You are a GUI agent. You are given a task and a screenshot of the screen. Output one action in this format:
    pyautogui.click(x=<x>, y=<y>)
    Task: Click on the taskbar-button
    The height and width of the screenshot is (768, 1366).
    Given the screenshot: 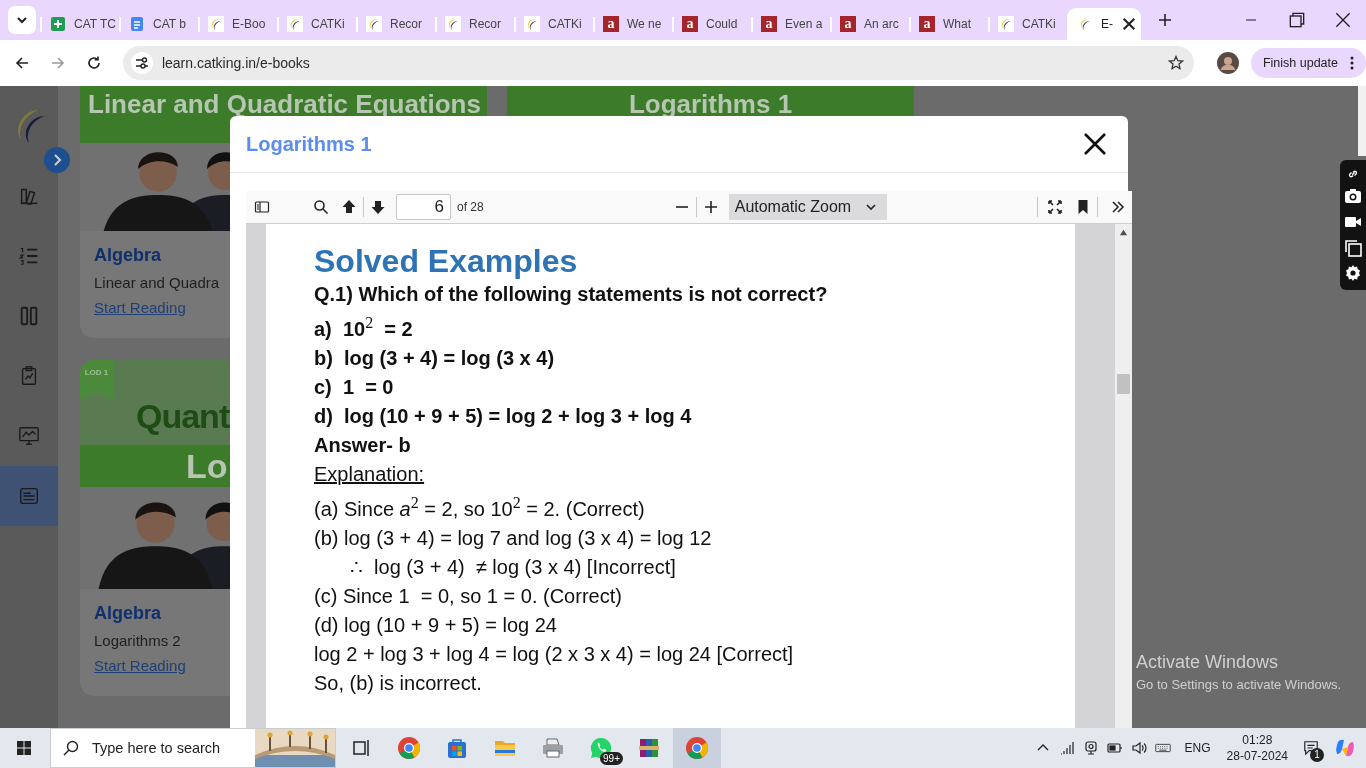 What is the action you would take?
    pyautogui.click(x=697, y=748)
    